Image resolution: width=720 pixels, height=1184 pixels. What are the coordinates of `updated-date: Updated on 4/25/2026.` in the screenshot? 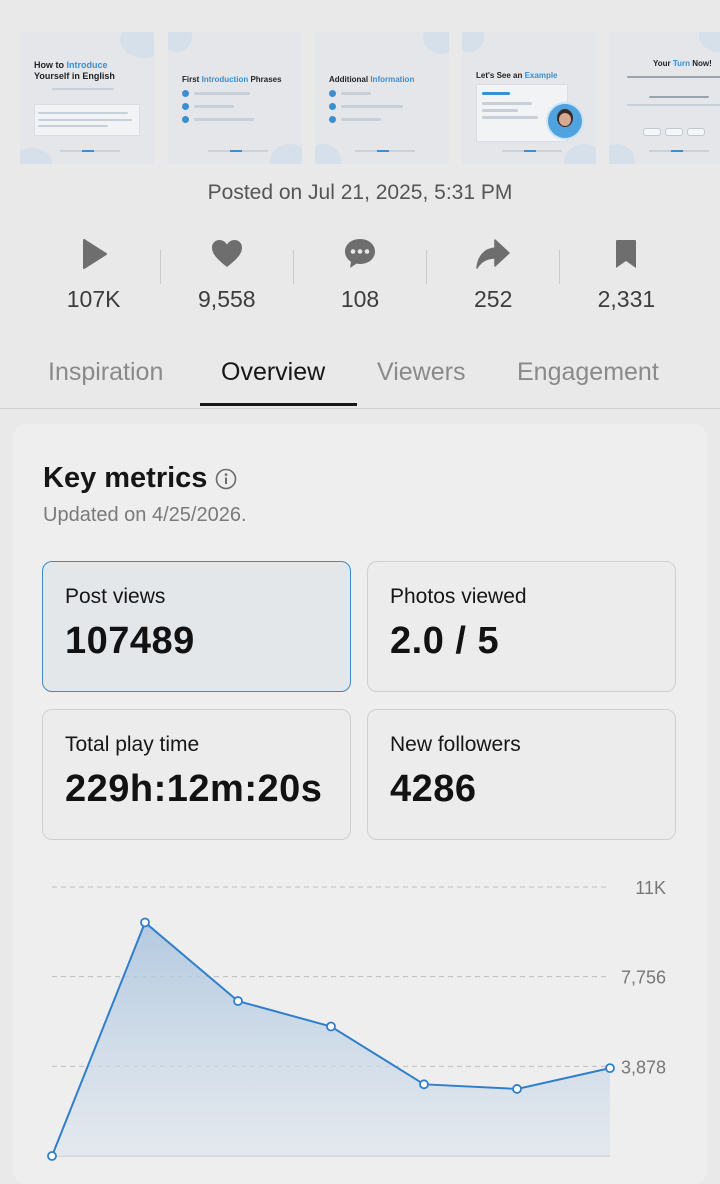 It's located at (145, 515).